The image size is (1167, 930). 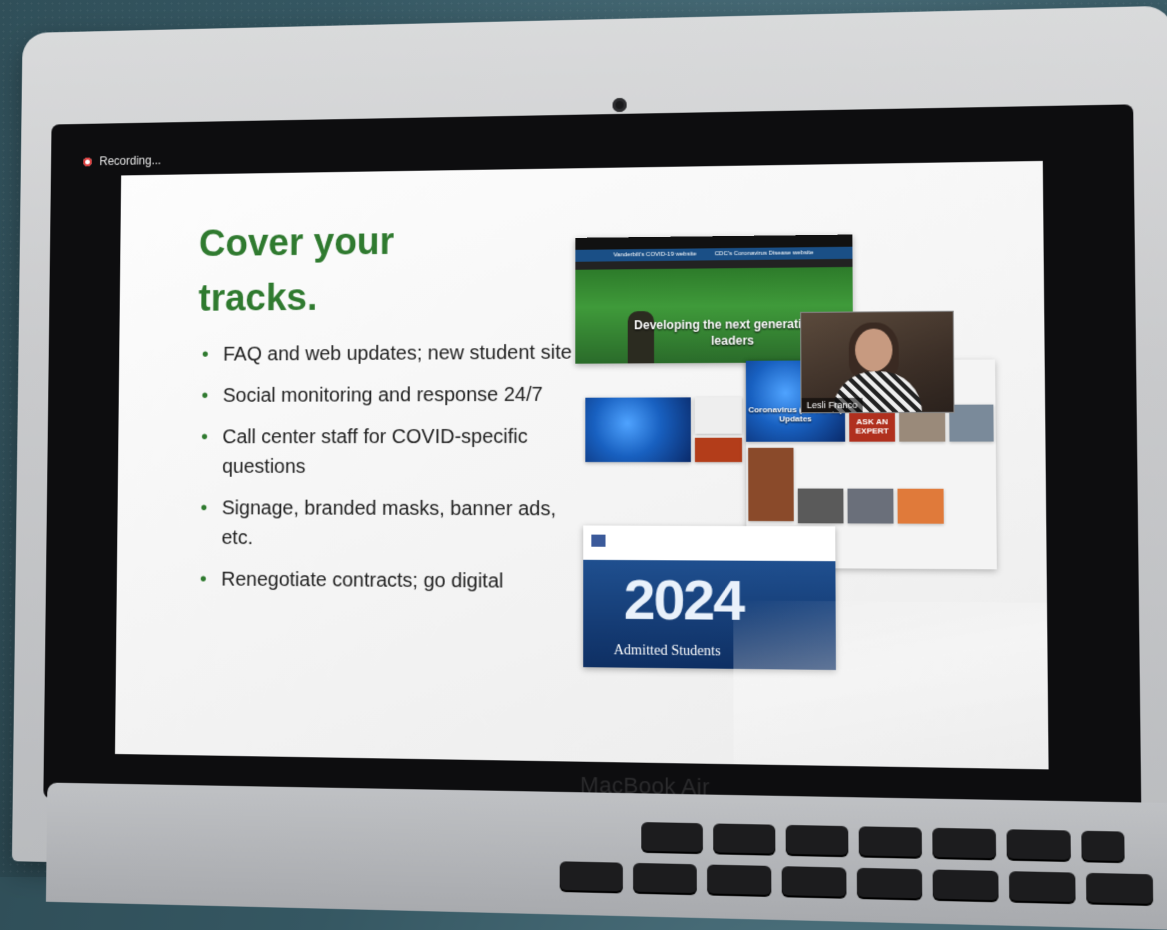 What do you see at coordinates (832, 405) in the screenshot?
I see `participant-name: Lesli Franco` at bounding box center [832, 405].